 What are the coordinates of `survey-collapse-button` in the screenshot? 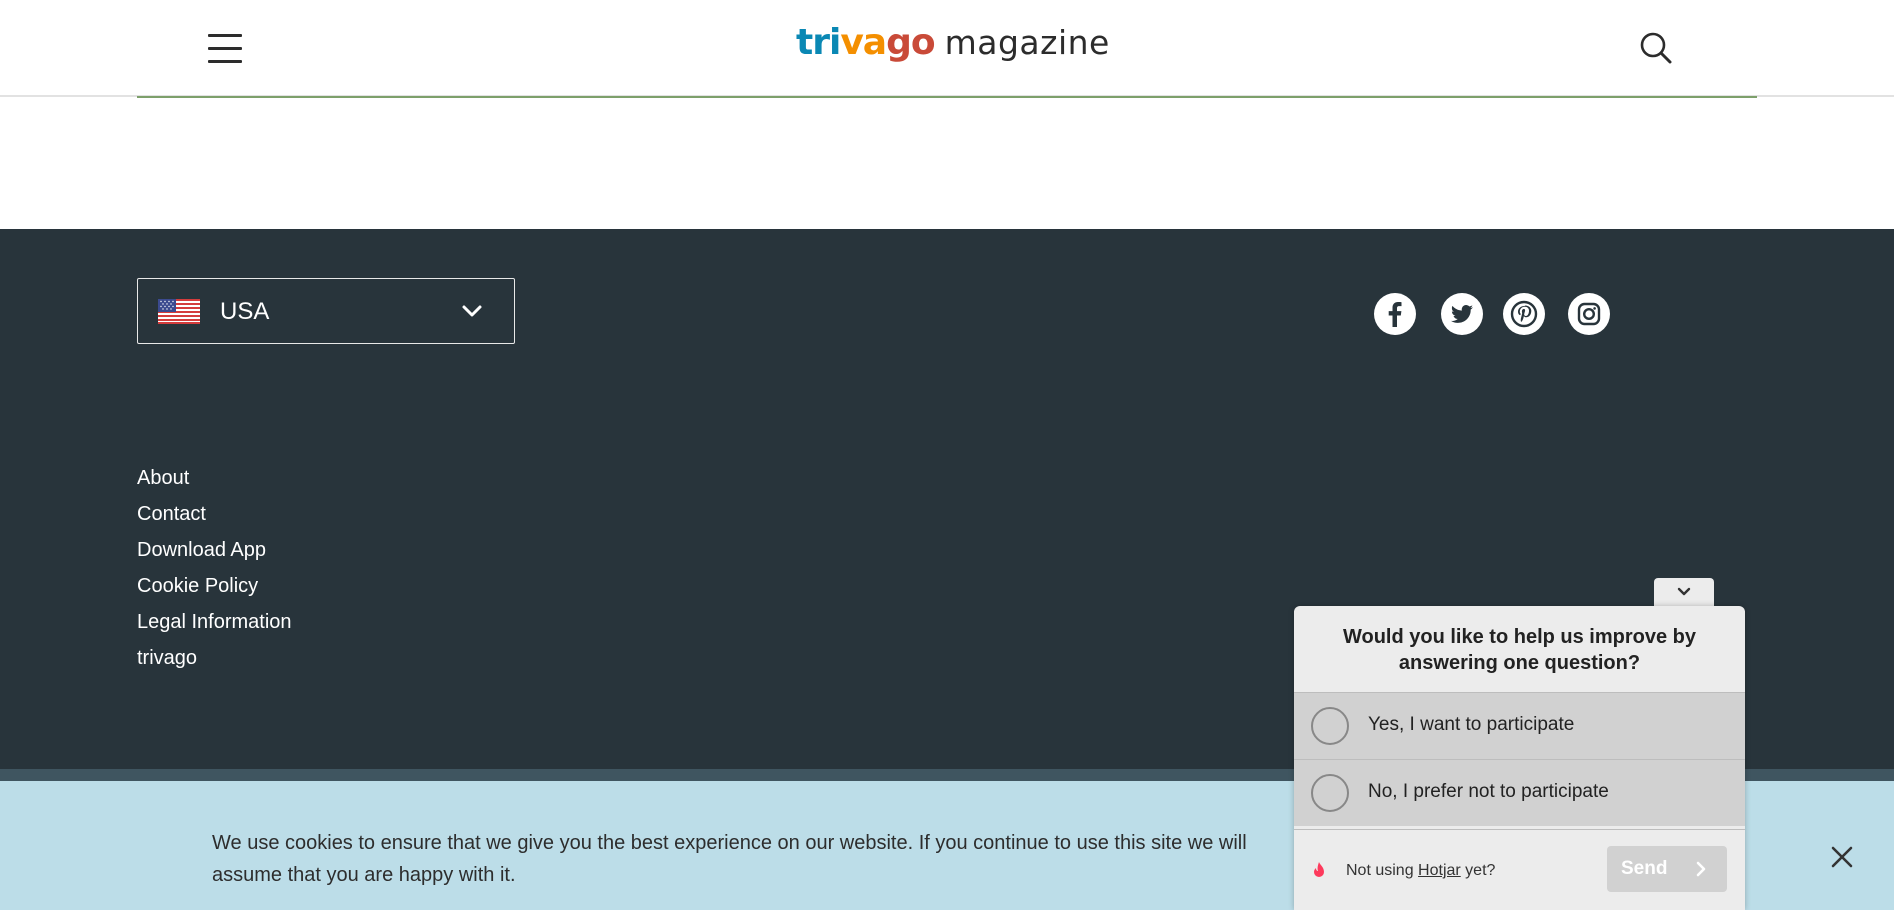 It's located at (1684, 593).